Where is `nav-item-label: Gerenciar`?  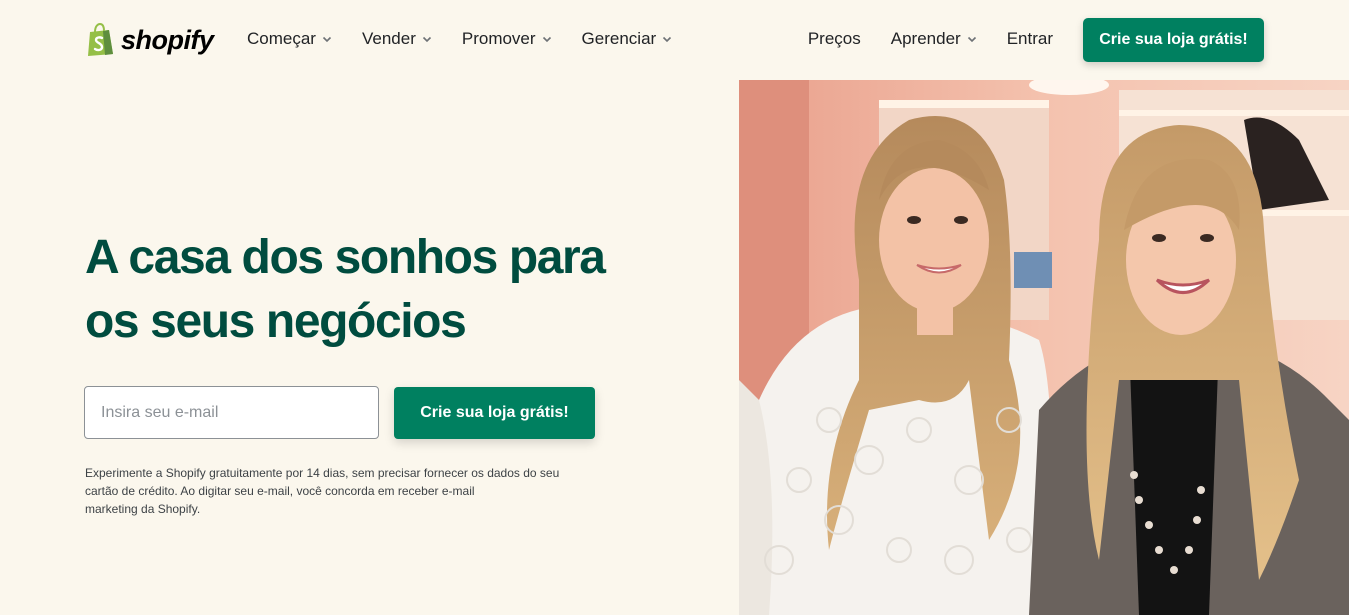 nav-item-label: Gerenciar is located at coordinates (619, 38).